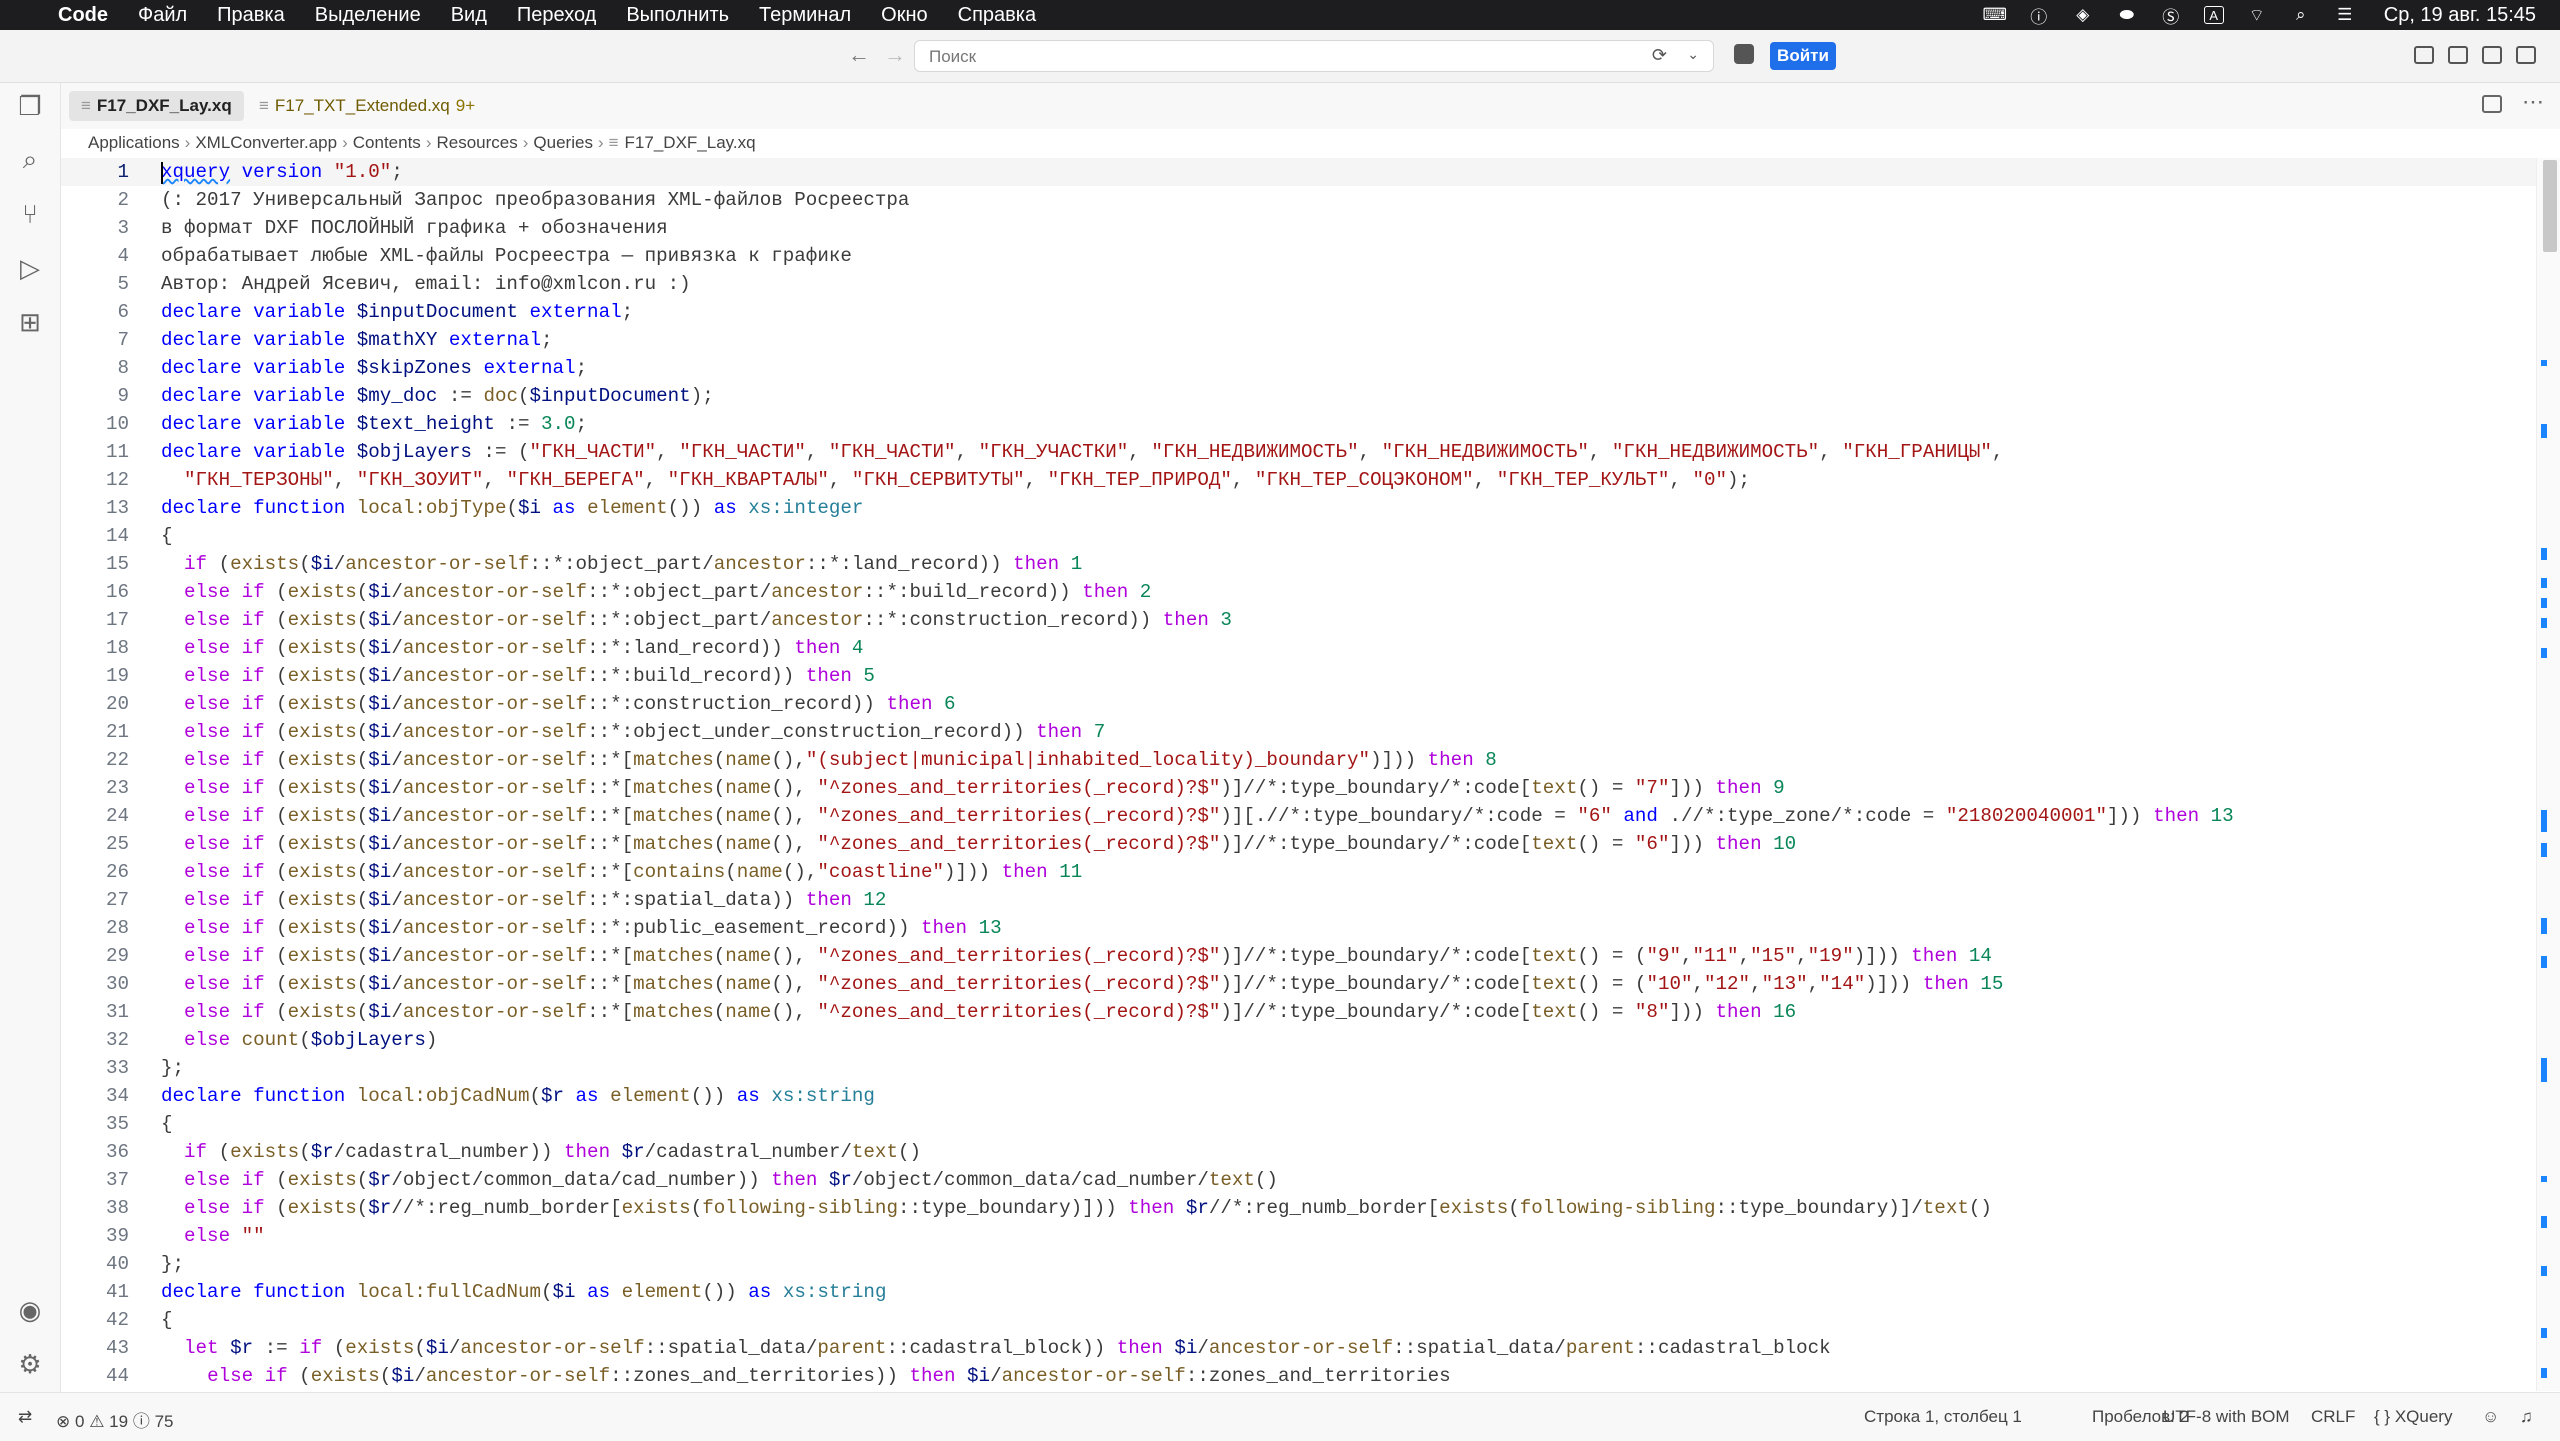 The width and height of the screenshot is (2560, 1441). What do you see at coordinates (1298, 1236) in the screenshot?
I see `code-line: 39 else ""` at bounding box center [1298, 1236].